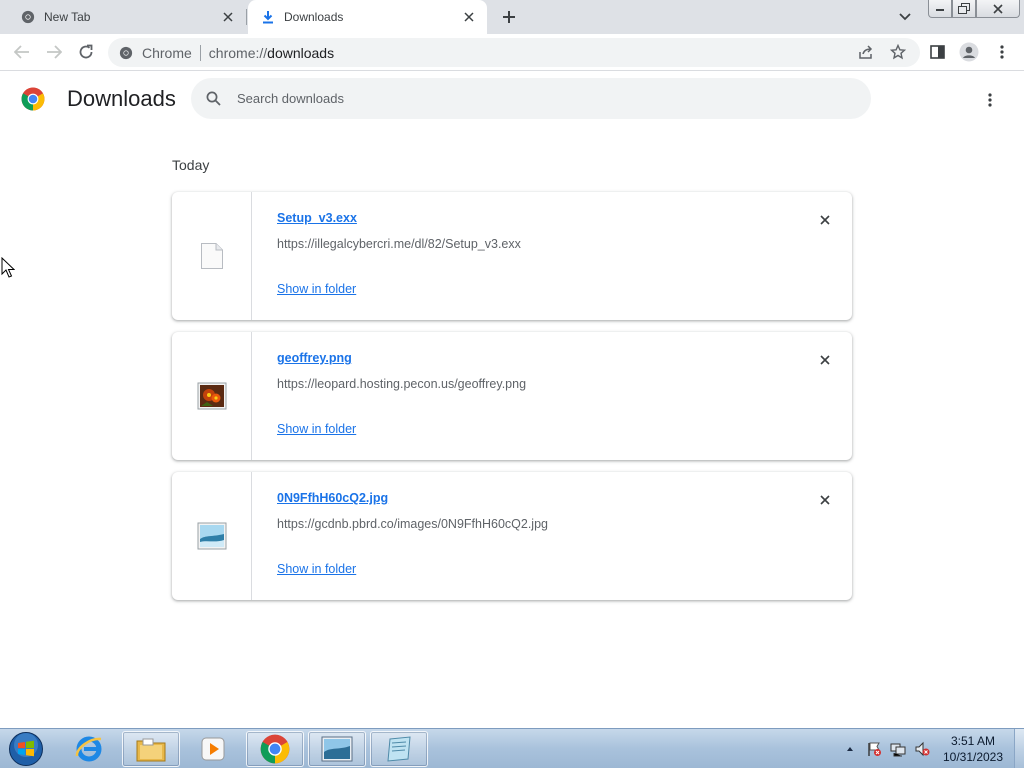  I want to click on chrome-logo-icon, so click(33, 99).